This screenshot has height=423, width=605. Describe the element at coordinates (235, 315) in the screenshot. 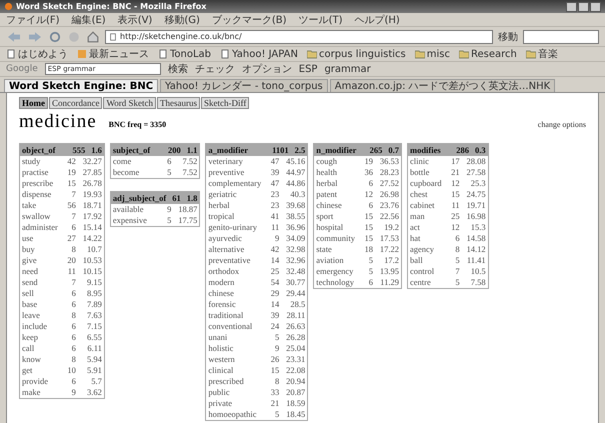

I see `word-cell: traditional` at that location.